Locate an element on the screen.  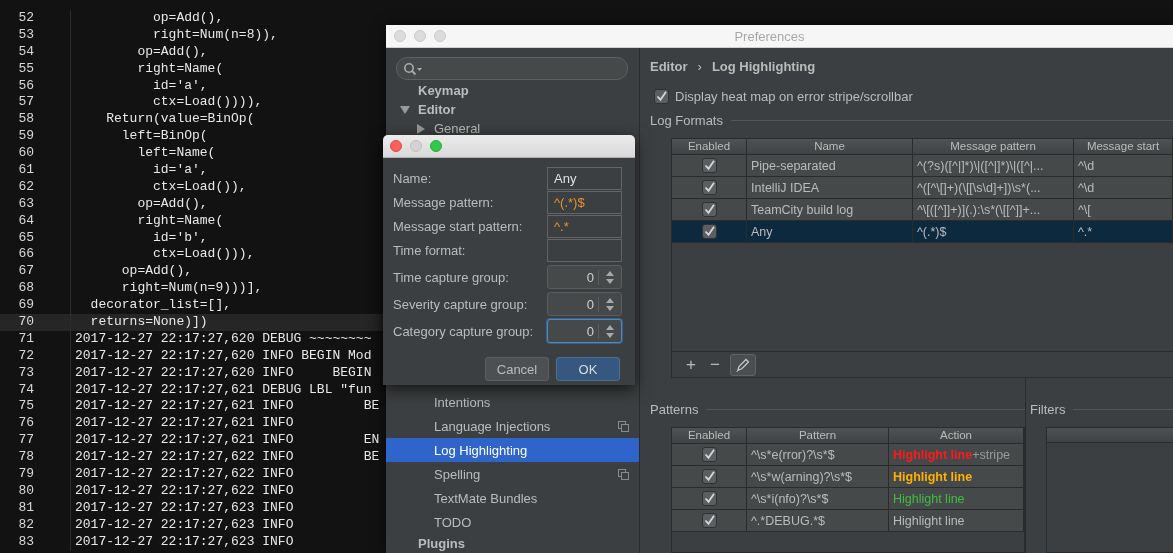
section-title: Patterns is located at coordinates (674, 409).